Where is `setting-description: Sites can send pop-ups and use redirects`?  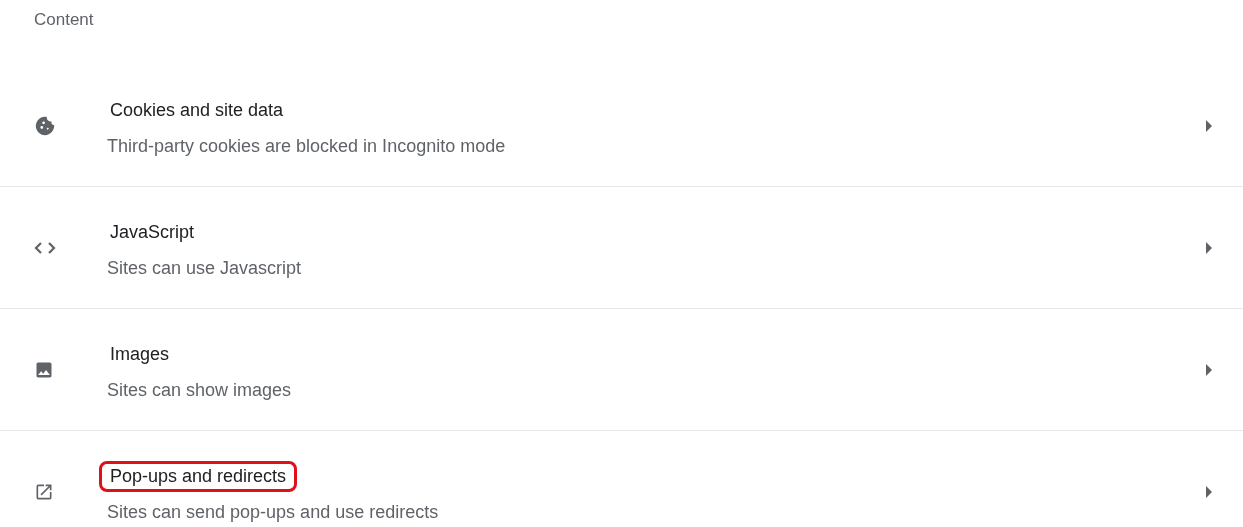
setting-description: Sites can send pop-ups and use redirects is located at coordinates (273, 512).